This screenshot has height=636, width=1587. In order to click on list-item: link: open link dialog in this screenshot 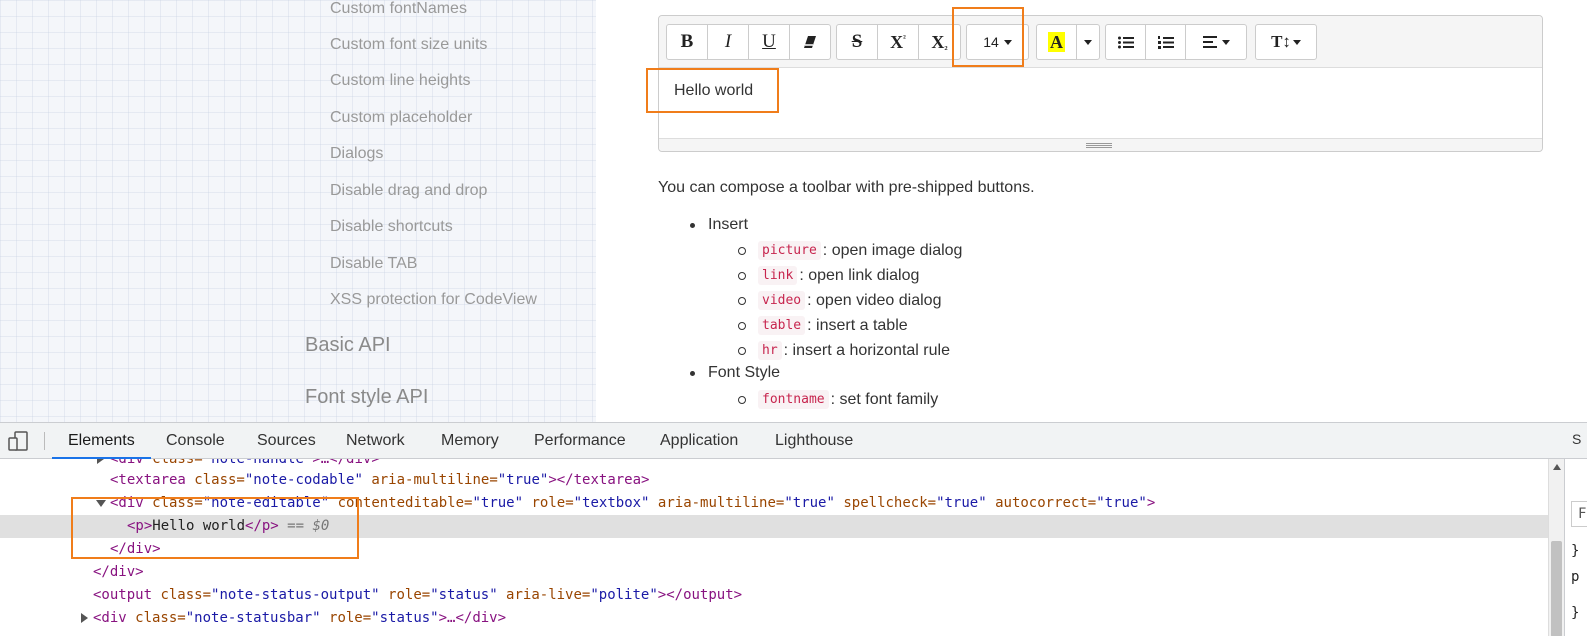, I will do `click(828, 275)`.